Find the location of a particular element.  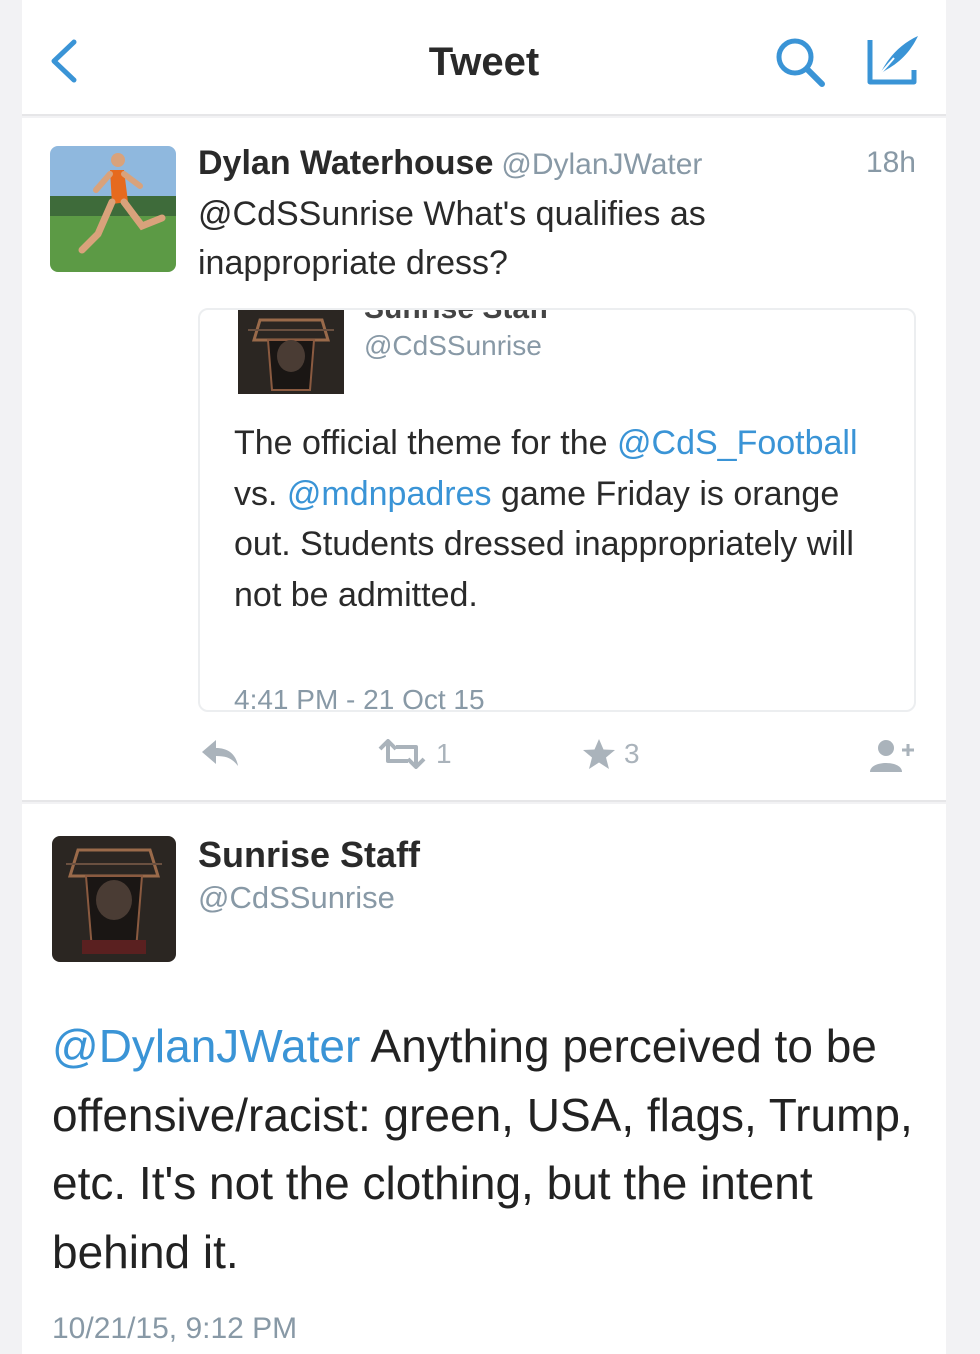

retweet-icon is located at coordinates (402, 754).